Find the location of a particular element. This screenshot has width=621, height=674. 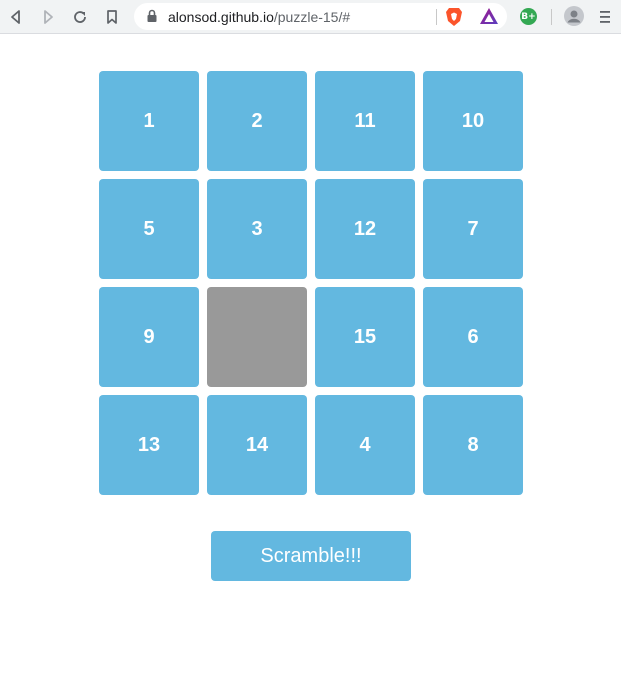

back-arrow-icon is located at coordinates (16, 17).